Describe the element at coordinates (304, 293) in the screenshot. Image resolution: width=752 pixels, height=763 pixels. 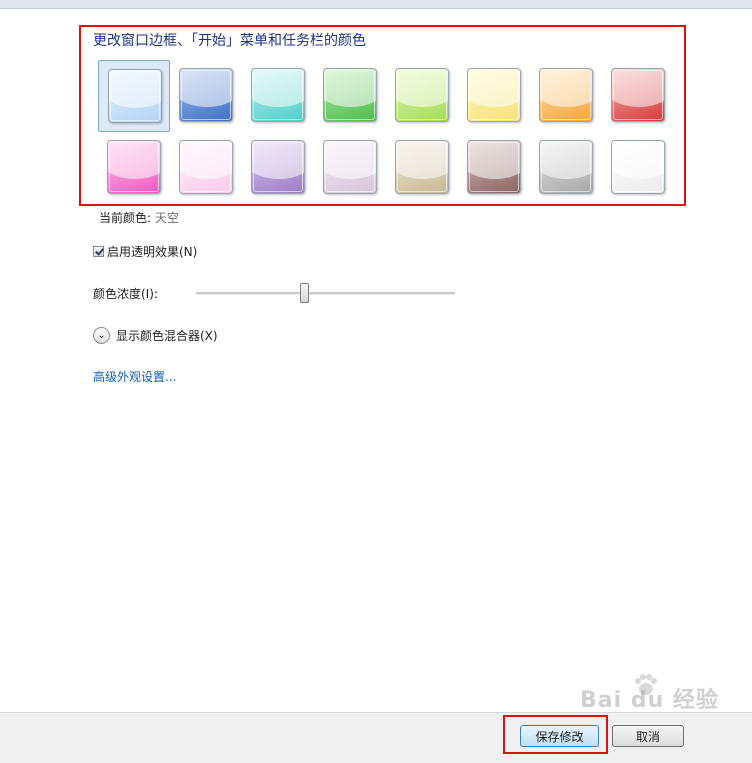
I see `intensity-slider-thumb` at that location.